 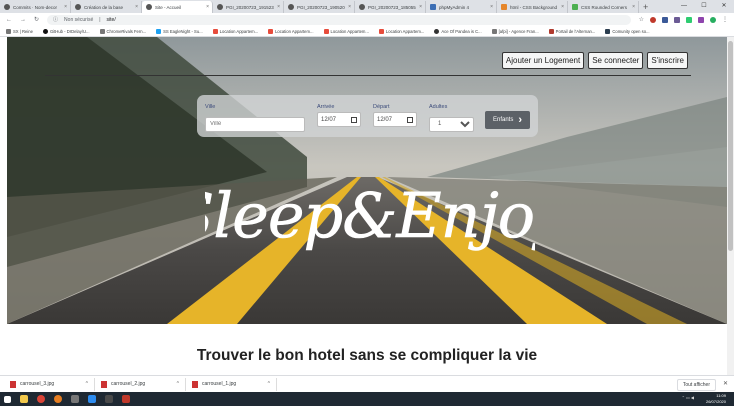 I want to click on clock: 11:09 26/07/2020, so click(x=716, y=398).